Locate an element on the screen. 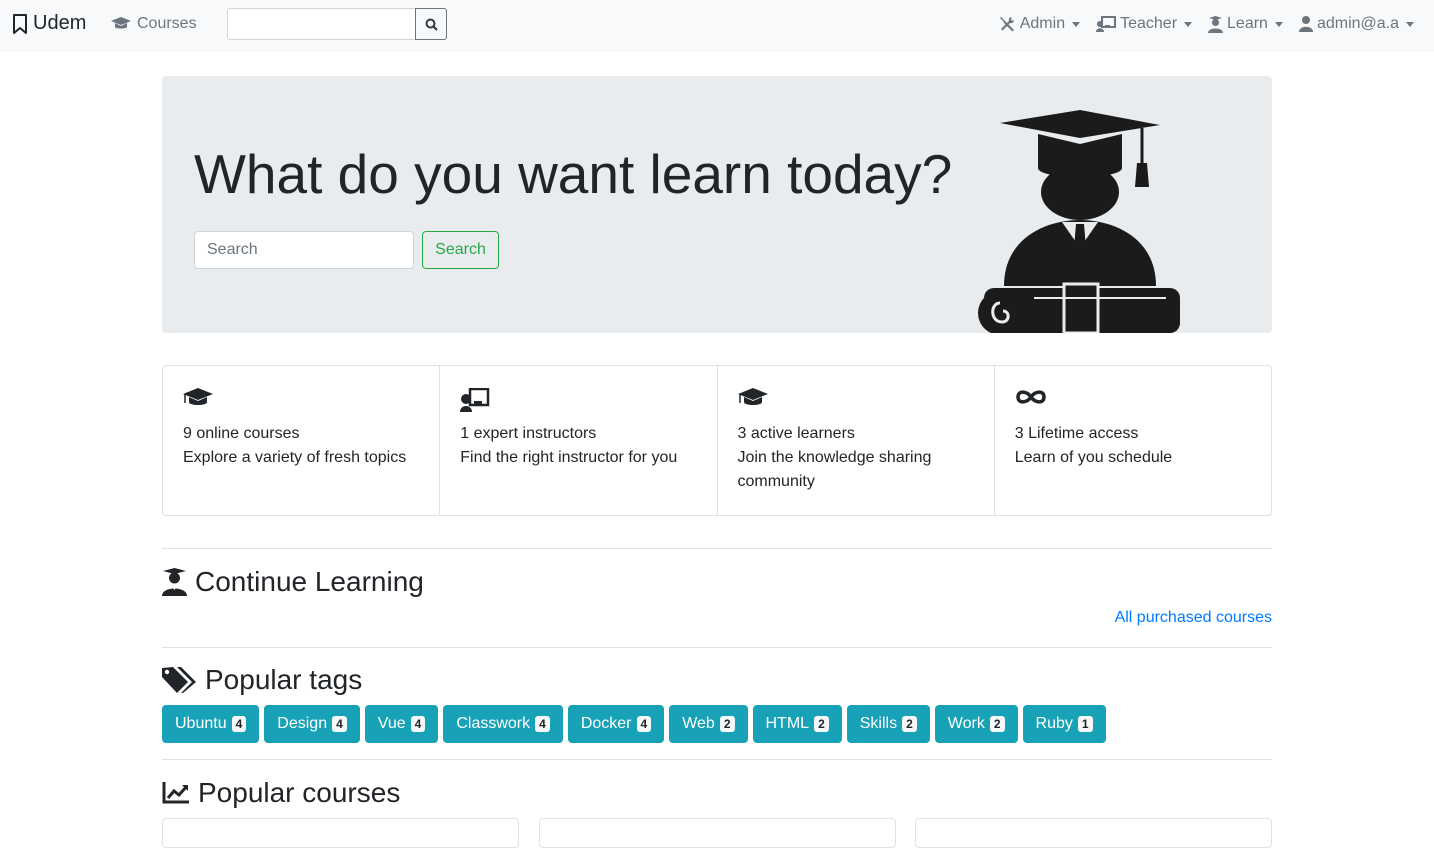 The width and height of the screenshot is (1434, 848). tag-label: Ubuntu is located at coordinates (201, 723).